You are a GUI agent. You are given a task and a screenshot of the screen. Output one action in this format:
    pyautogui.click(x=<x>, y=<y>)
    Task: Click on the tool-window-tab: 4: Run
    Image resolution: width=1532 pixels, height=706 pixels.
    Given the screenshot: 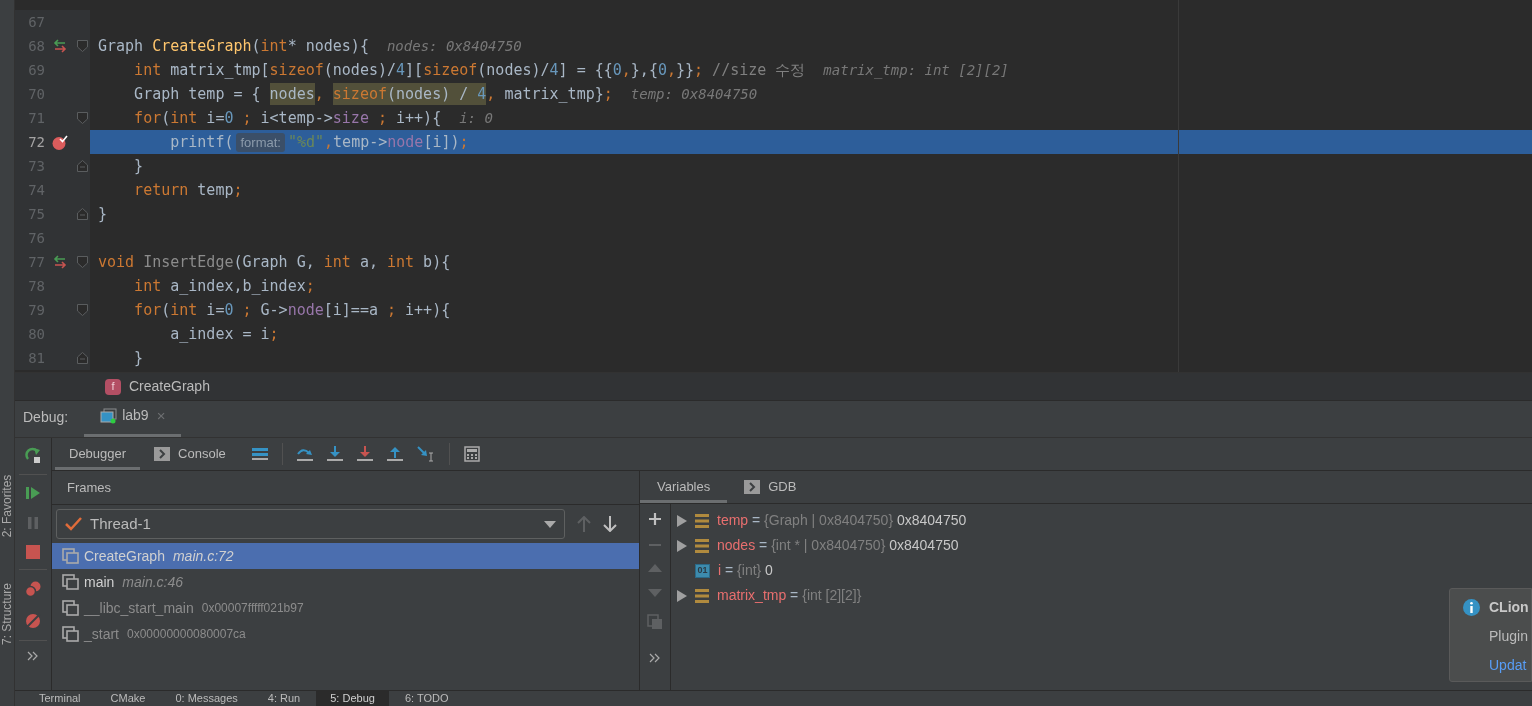 What is the action you would take?
    pyautogui.click(x=284, y=698)
    